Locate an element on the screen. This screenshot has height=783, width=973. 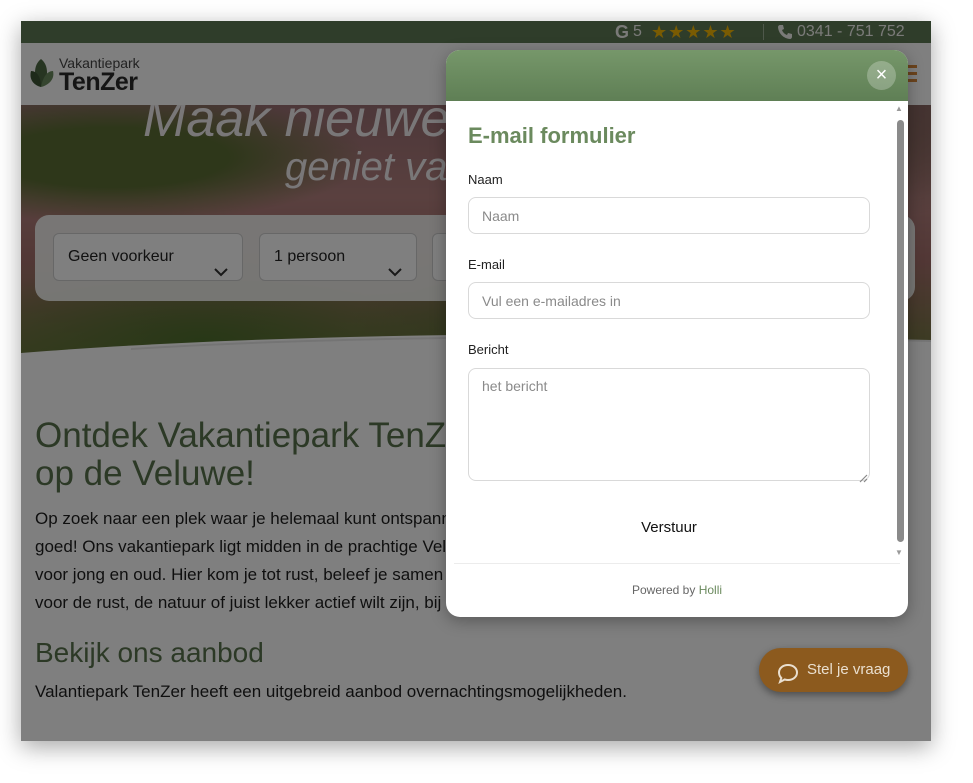
close-icon: × is located at coordinates (881, 75).